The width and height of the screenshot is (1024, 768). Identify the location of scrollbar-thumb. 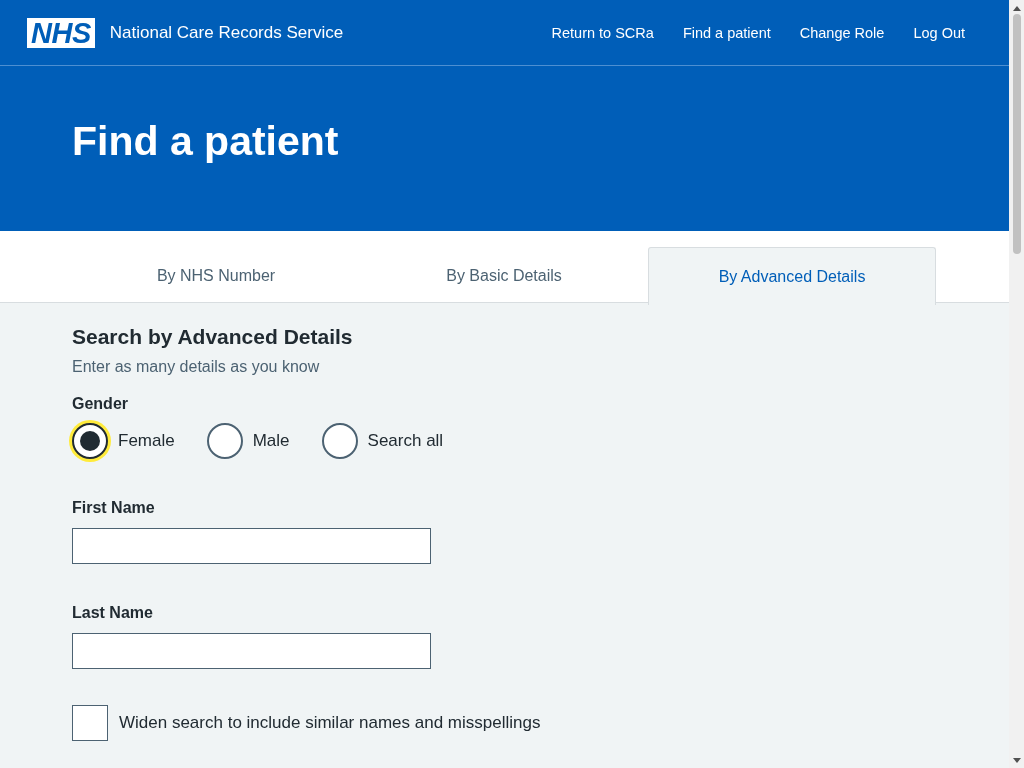
(1016, 134).